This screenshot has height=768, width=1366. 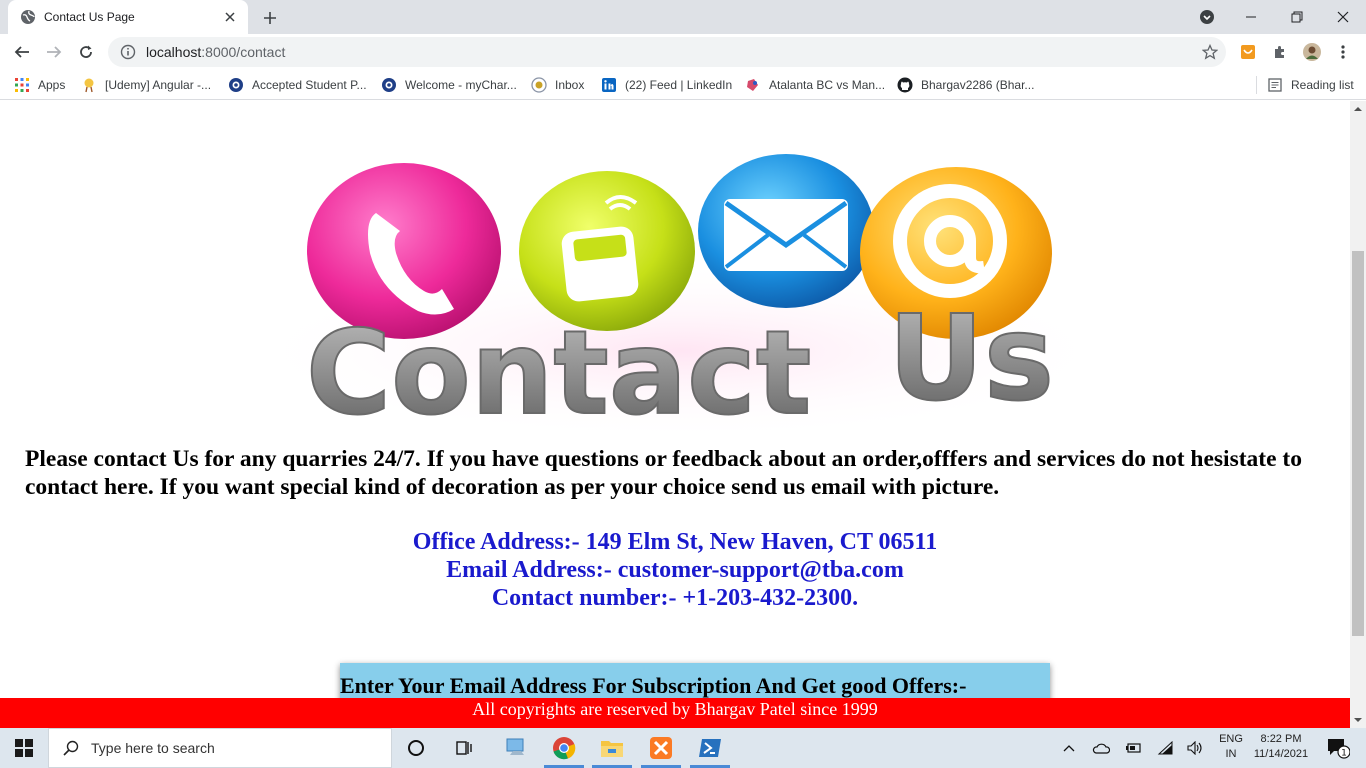 I want to click on inbox-icon, so click(x=539, y=85).